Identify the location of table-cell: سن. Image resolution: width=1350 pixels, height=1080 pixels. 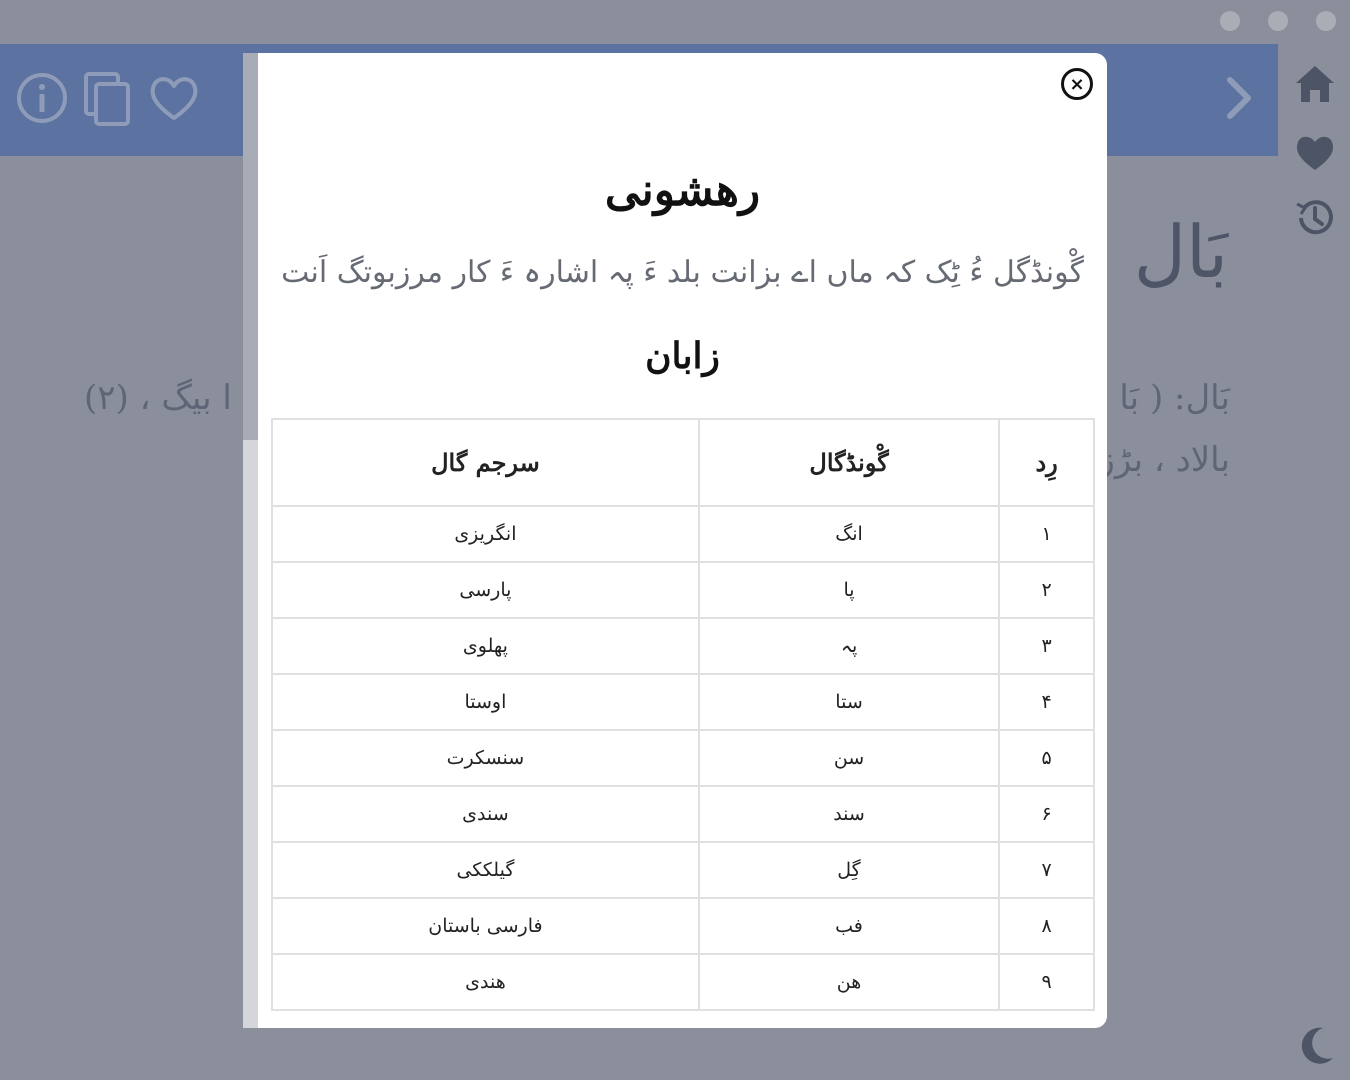
(849, 758).